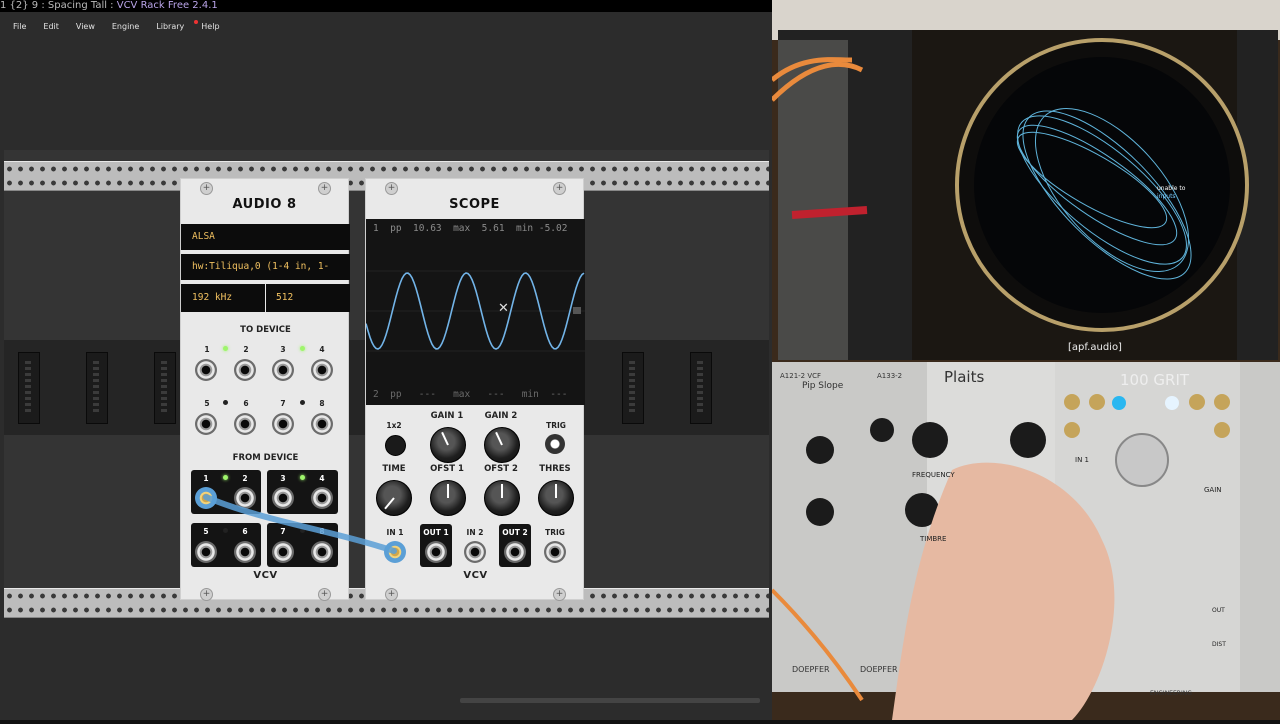 The height and width of the screenshot is (724, 1280). Describe the element at coordinates (1218, 610) in the screenshot. I see `camera-label-out: OUT` at that location.